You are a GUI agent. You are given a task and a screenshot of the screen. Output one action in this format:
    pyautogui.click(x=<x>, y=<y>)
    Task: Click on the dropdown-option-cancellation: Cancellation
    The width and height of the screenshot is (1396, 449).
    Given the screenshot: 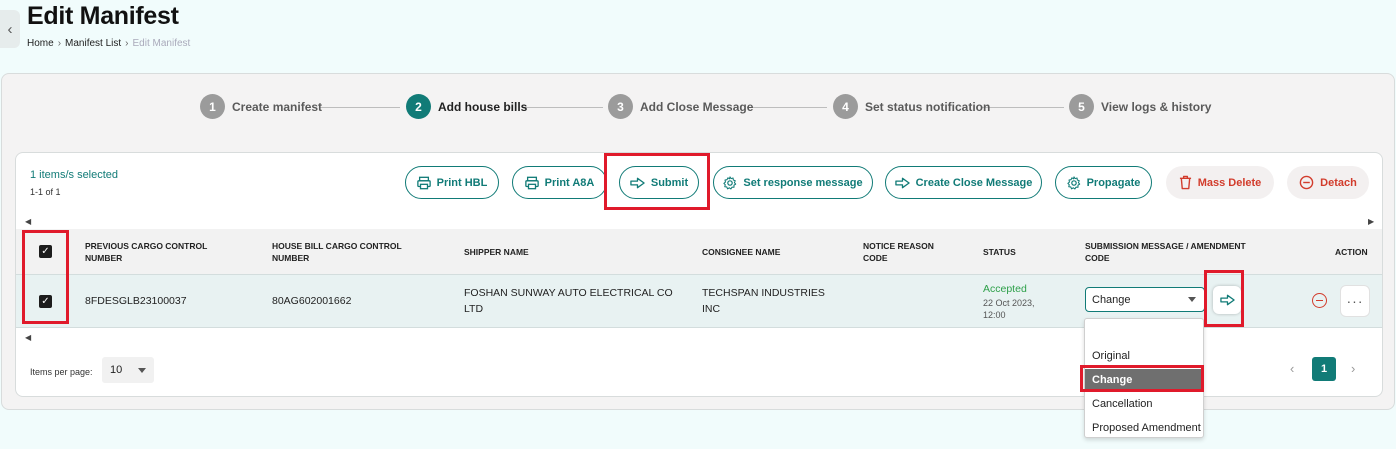 What is the action you would take?
    pyautogui.click(x=1144, y=404)
    